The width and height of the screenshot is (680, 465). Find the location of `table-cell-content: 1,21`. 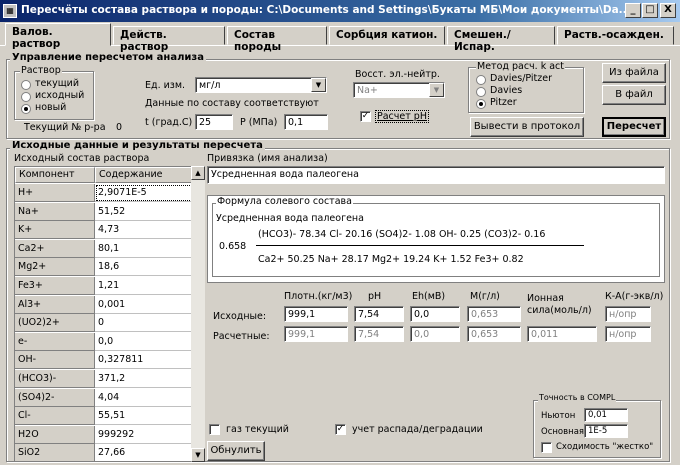

table-cell-content: 1,21 is located at coordinates (149, 286).